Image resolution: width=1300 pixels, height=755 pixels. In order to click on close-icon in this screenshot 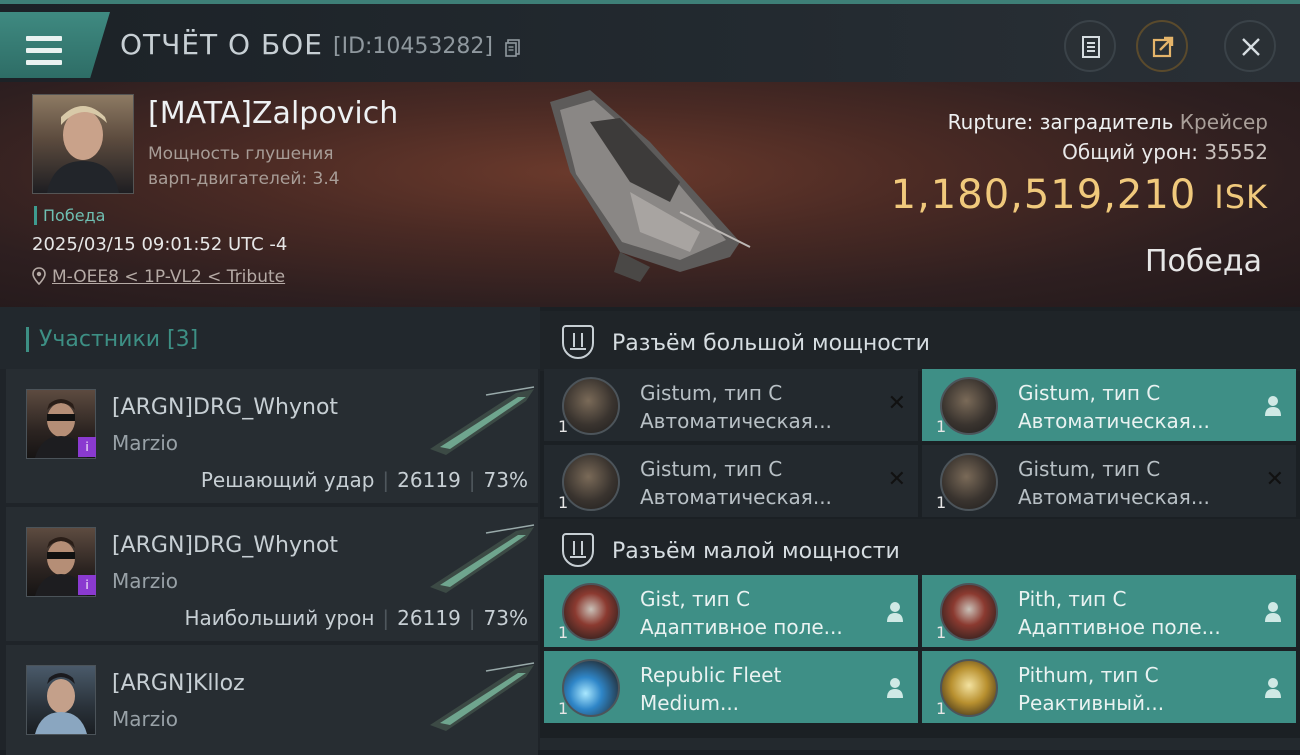, I will do `click(1251, 47)`.